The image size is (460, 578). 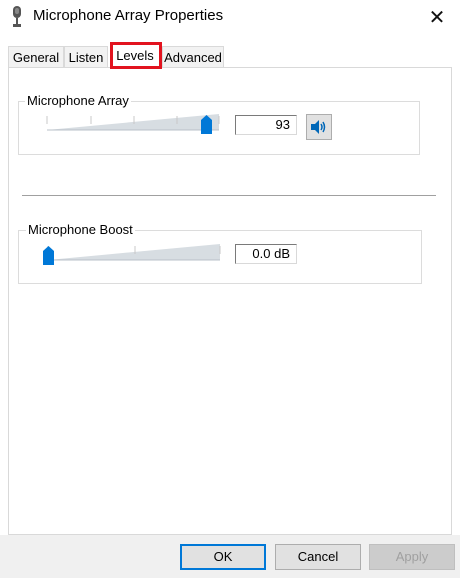 I want to click on microphone-boost-slider-thumb, so click(x=48, y=255).